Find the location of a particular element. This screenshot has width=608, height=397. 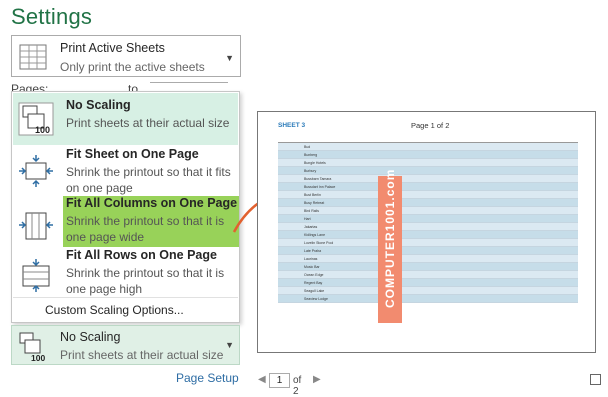

table-header-row is located at coordinates (428, 138).